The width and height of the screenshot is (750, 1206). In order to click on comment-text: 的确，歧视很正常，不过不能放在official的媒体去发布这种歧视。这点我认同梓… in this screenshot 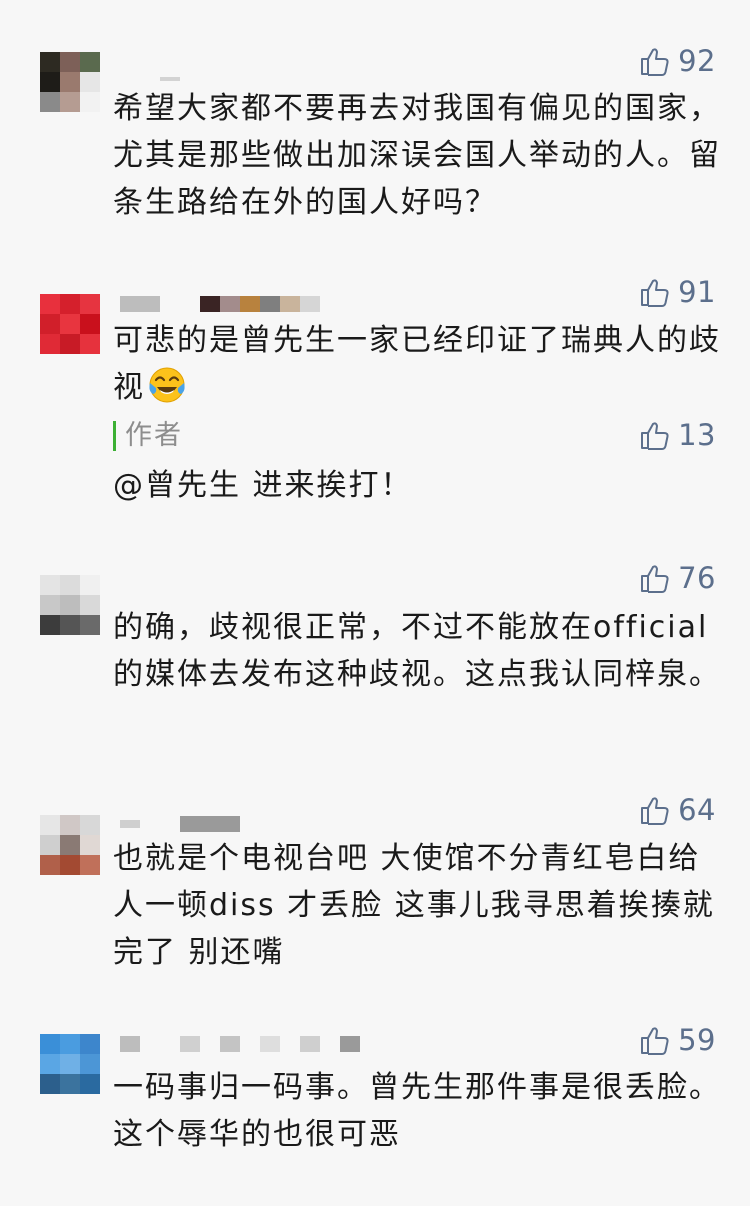, I will do `click(417, 651)`.